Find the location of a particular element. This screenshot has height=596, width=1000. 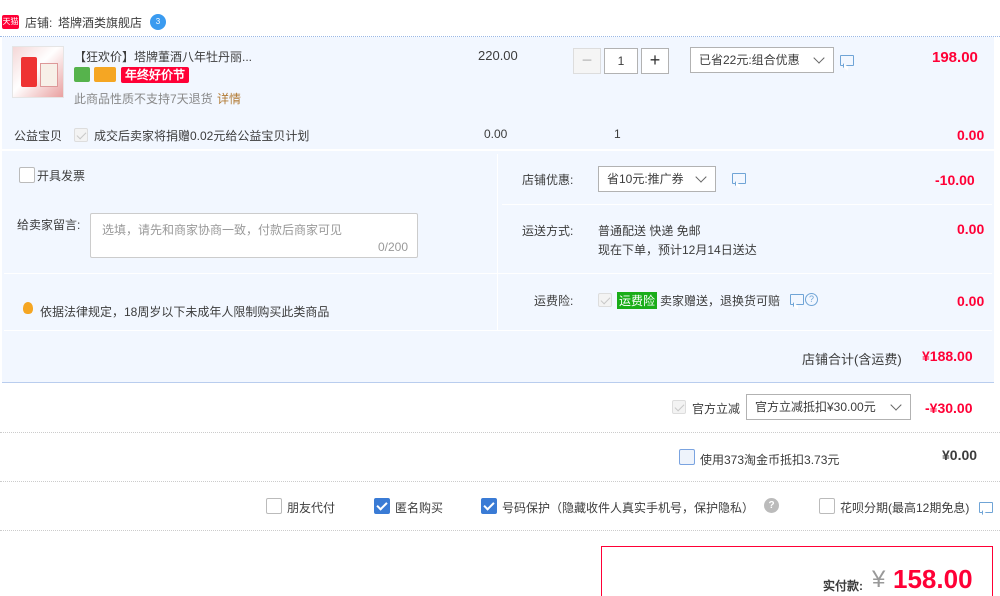

bulb-icon is located at coordinates (28, 308).